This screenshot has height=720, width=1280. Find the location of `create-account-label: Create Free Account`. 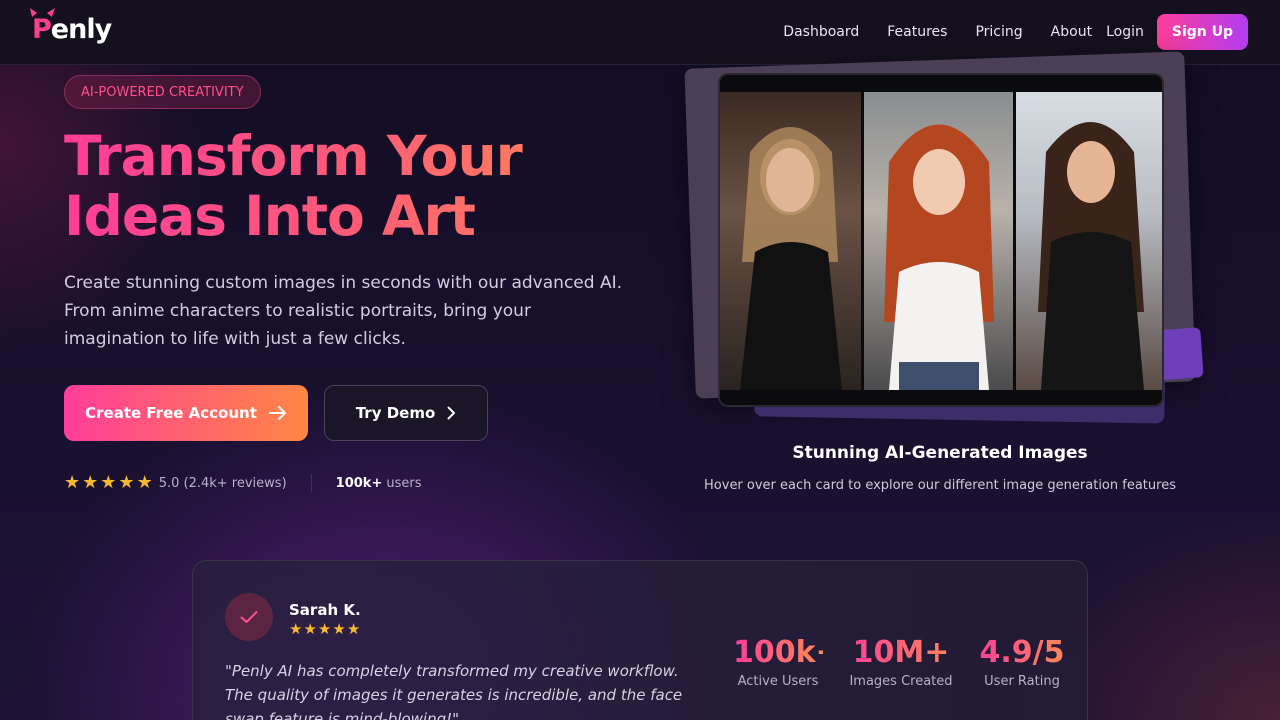

create-account-label: Create Free Account is located at coordinates (171, 413).